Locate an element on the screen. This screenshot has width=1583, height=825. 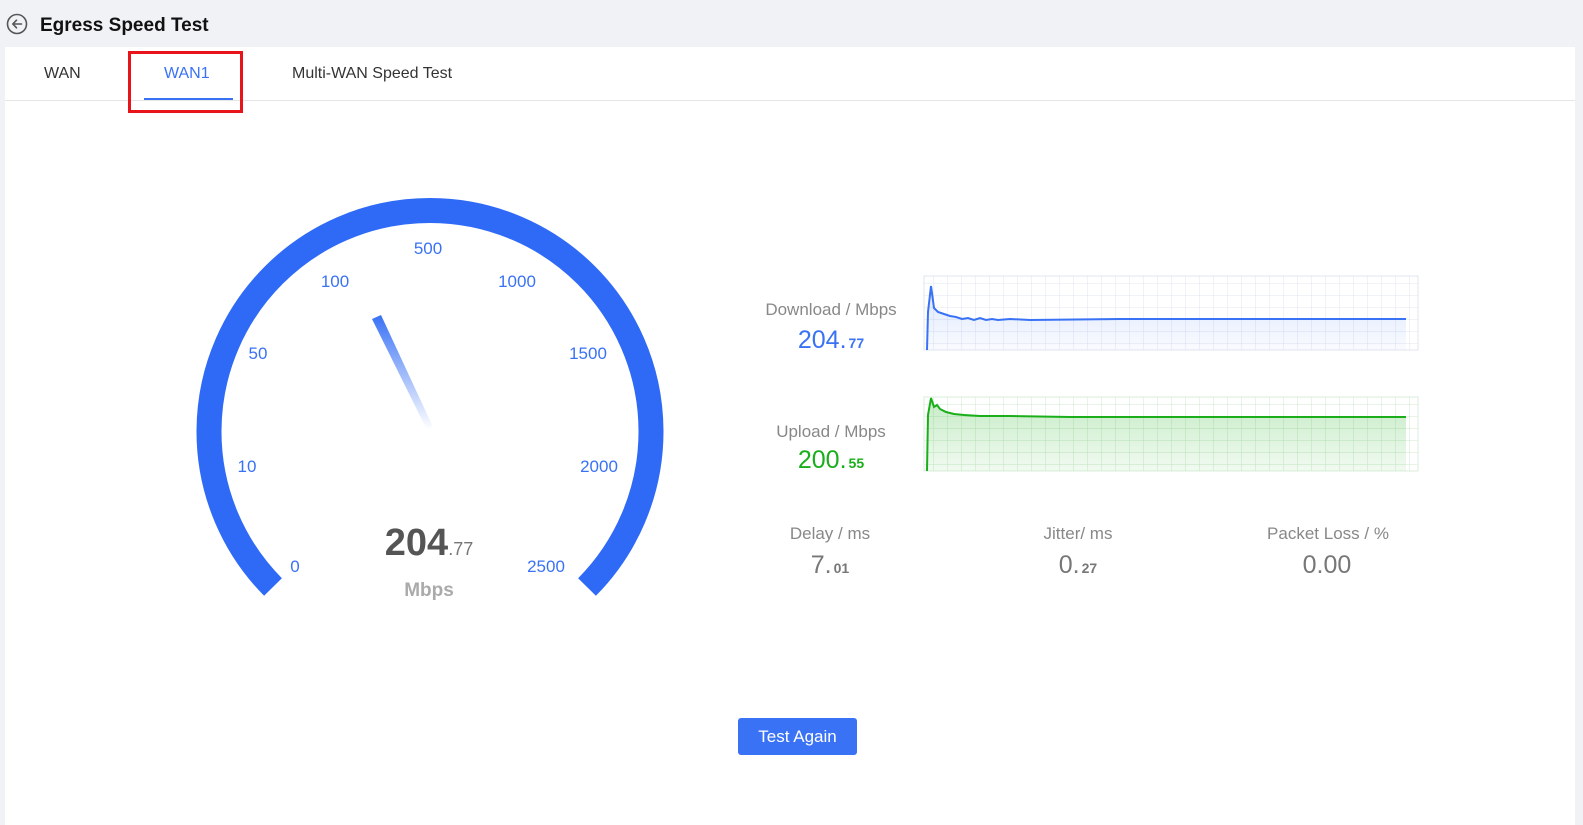
svg-text: 204.77 is located at coordinates (429, 543).